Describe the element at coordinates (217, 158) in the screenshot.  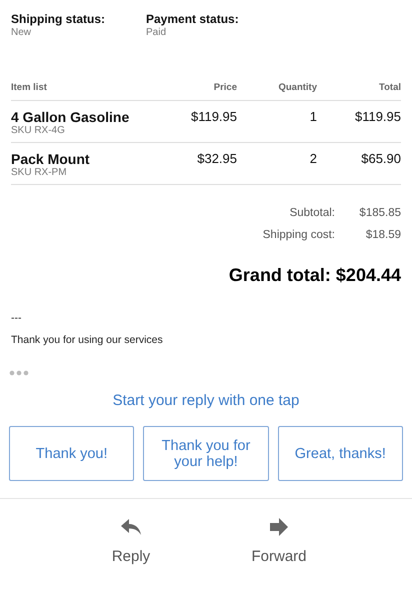
I see `price-cell: $32.95` at that location.